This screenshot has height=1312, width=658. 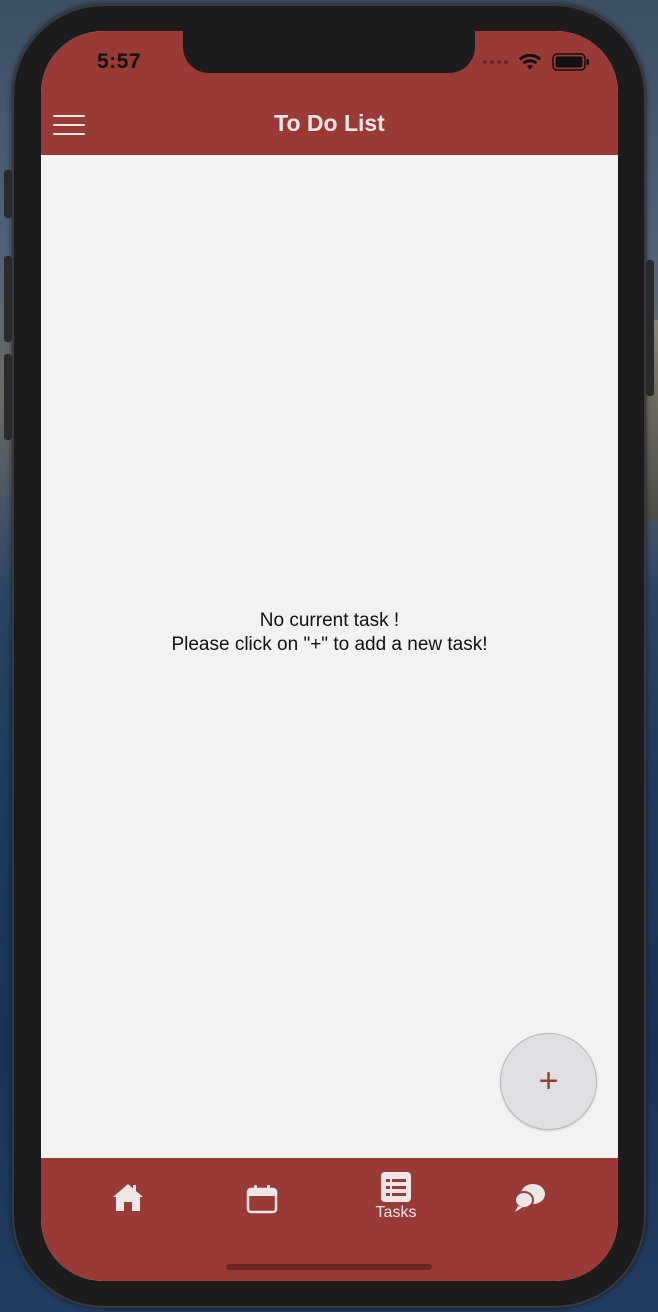 I want to click on tab-calendar, so click(x=262, y=1224).